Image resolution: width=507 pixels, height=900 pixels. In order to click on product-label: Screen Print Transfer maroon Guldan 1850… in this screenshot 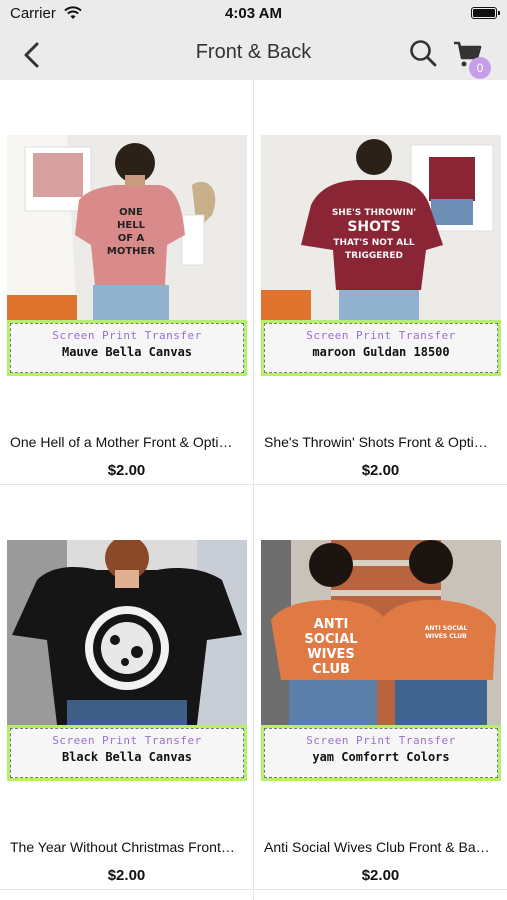, I will do `click(381, 348)`.